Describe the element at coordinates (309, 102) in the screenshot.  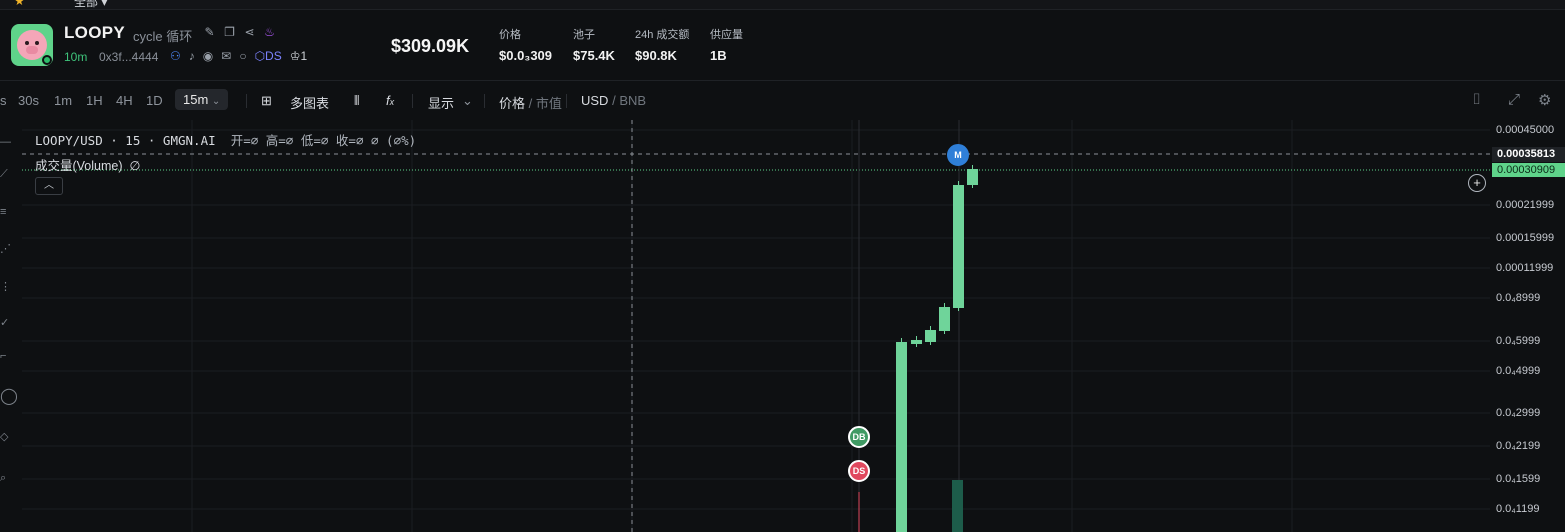
I see `multi-chart-button: 多图表` at that location.